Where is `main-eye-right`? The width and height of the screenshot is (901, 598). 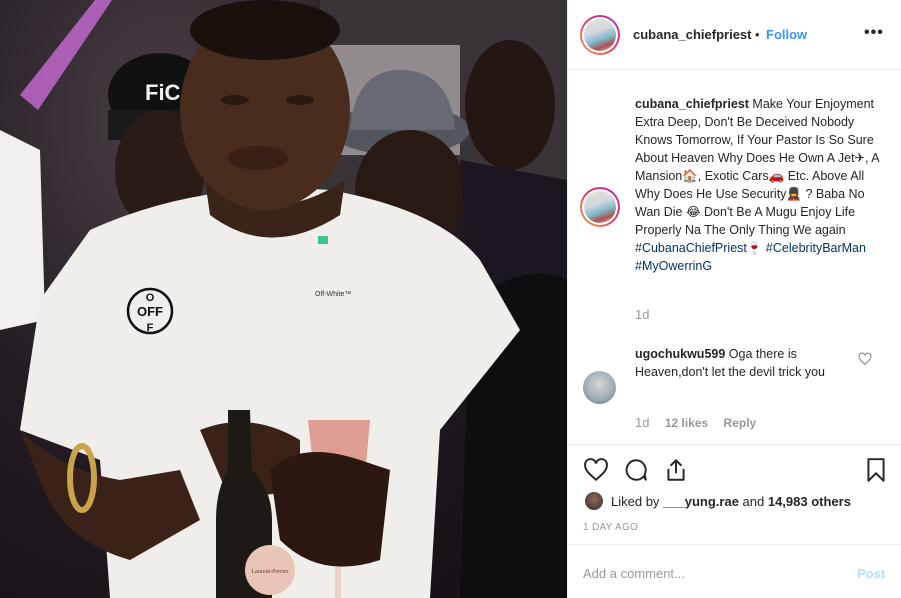
main-eye-right is located at coordinates (300, 100).